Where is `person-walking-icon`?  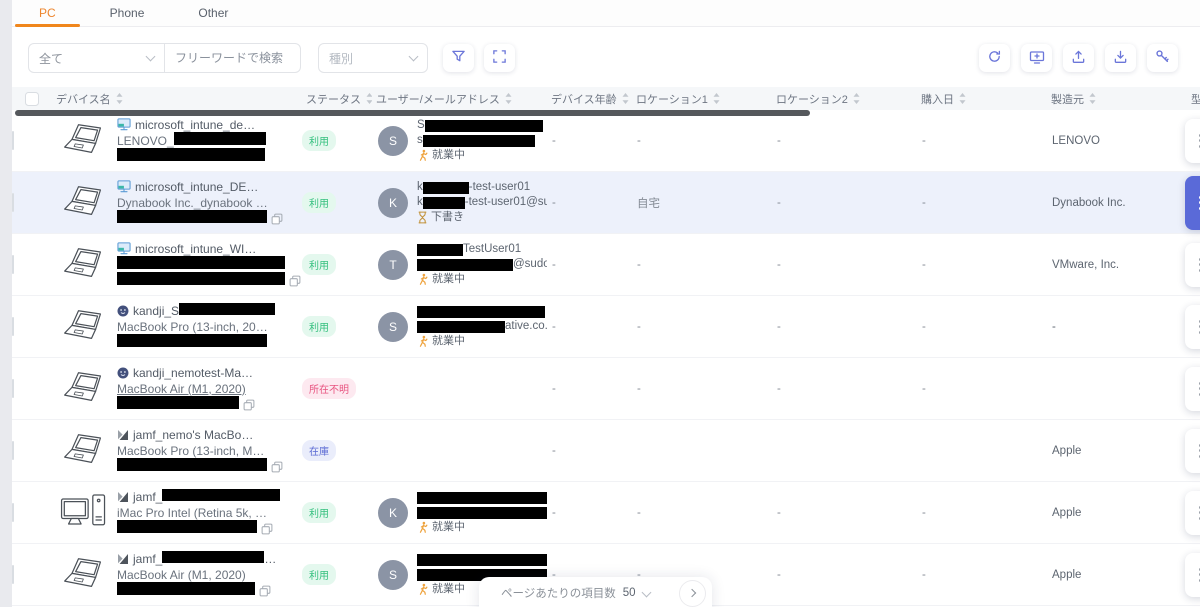 person-walking-icon is located at coordinates (423, 589).